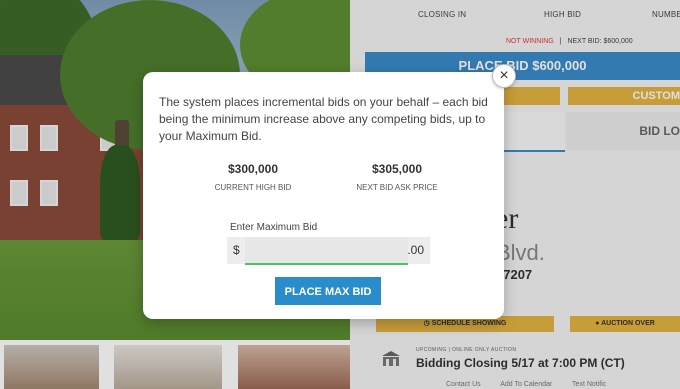 This screenshot has width=680, height=389. Describe the element at coordinates (236, 250) in the screenshot. I see `currency-symbol: $` at that location.